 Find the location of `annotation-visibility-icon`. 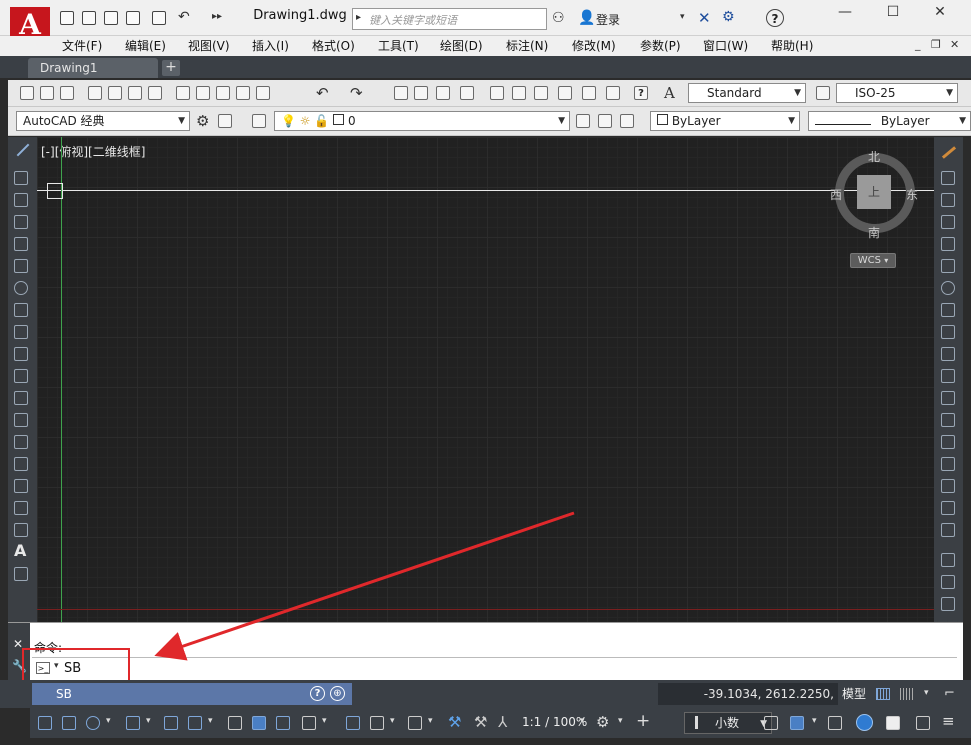

annotation-visibility-icon is located at coordinates (415, 723).